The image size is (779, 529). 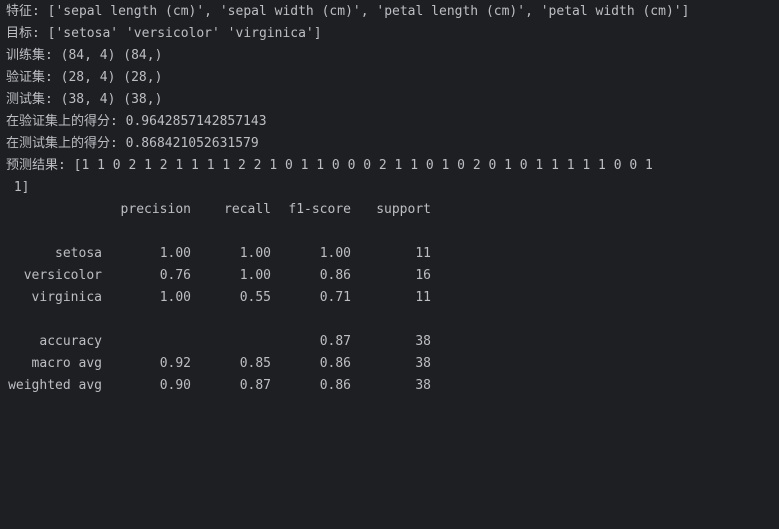 What do you see at coordinates (319, 209) in the screenshot?
I see `header-f1: f1-score` at bounding box center [319, 209].